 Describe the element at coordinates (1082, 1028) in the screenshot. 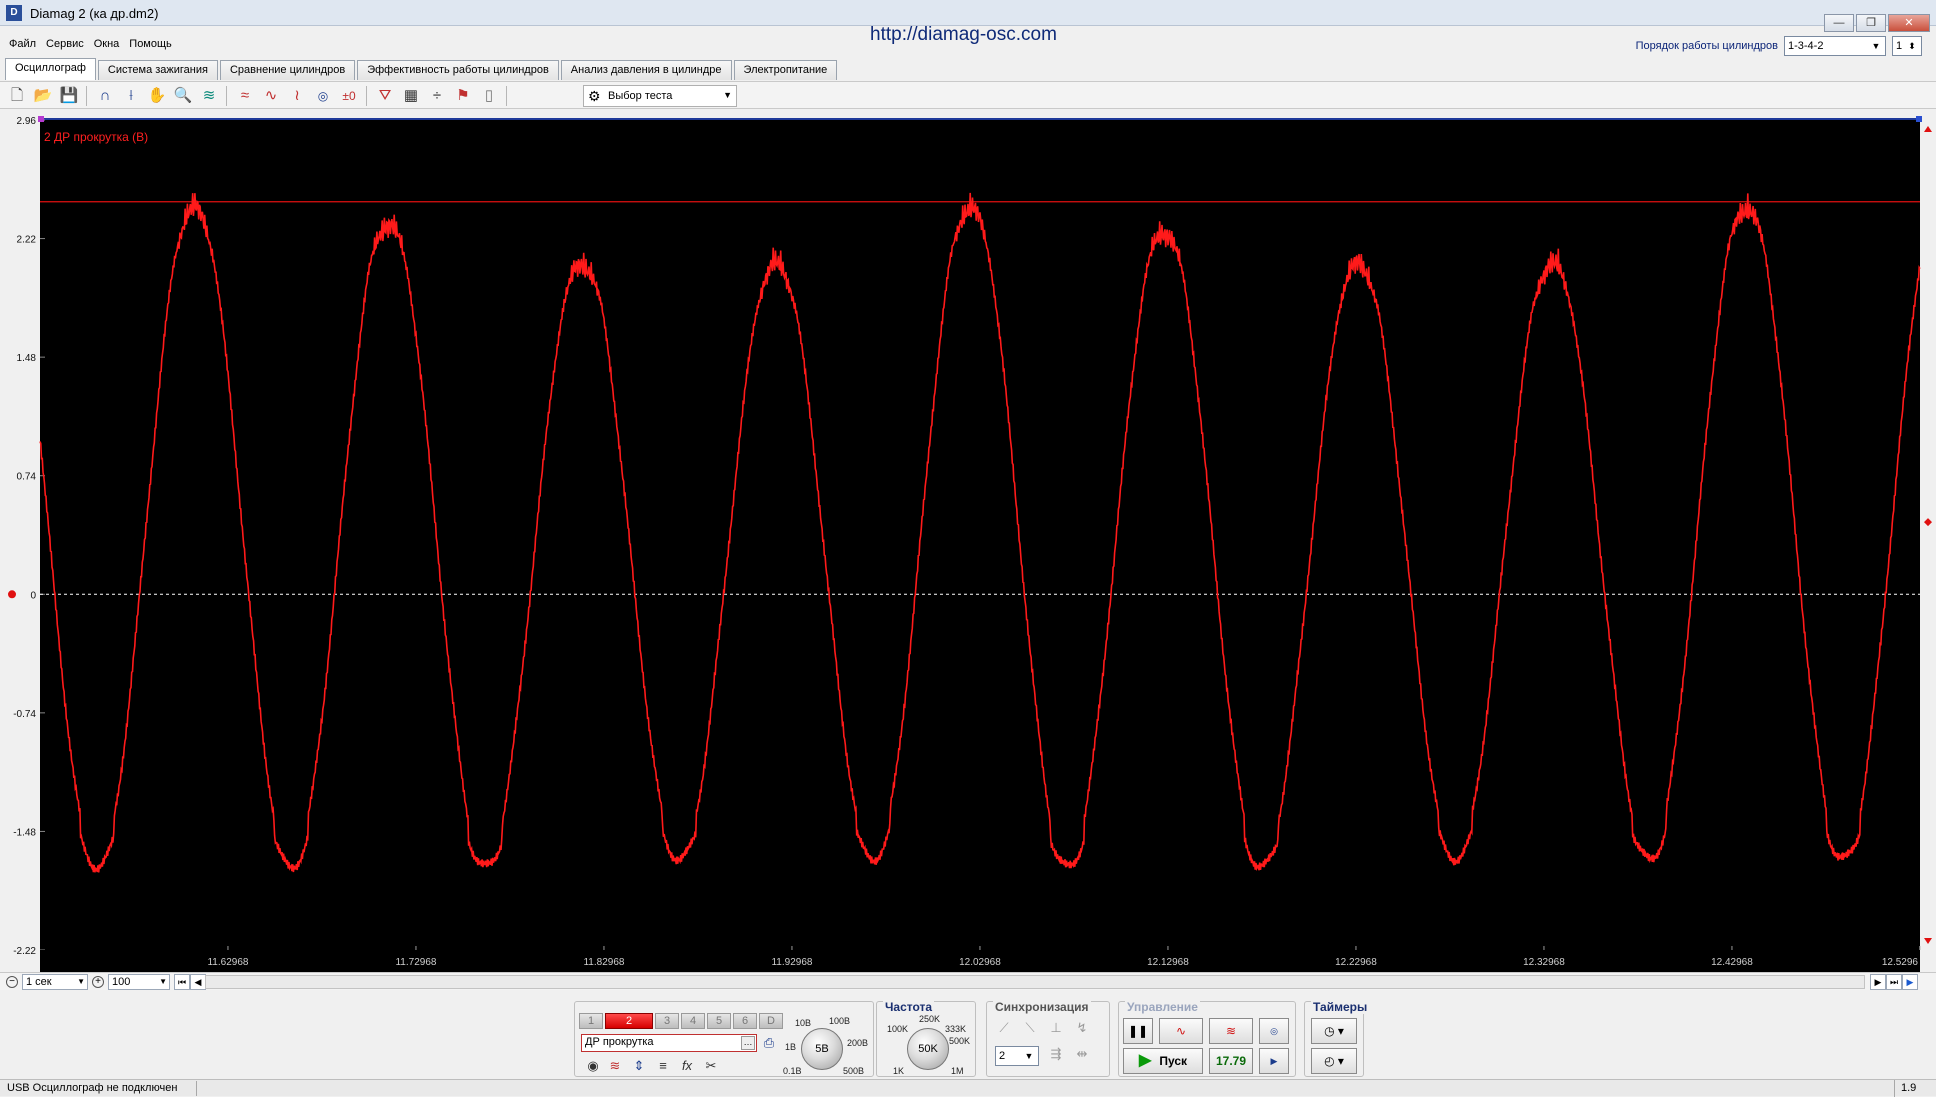

I see `sync-auto-icon: ↯` at that location.